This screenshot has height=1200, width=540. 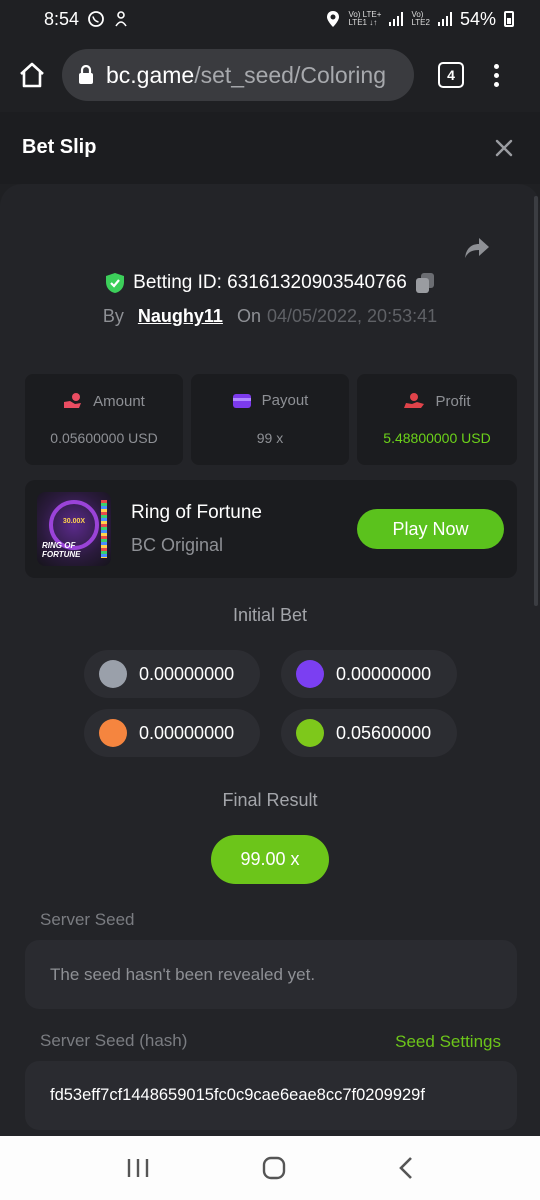 I want to click on shield-check-icon, so click(x=115, y=283).